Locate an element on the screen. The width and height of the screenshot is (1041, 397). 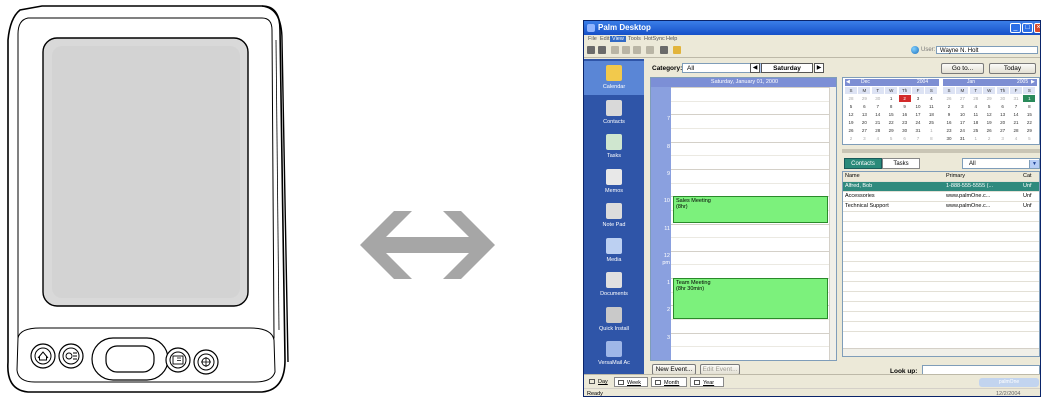
tab-contacts: Contacts is located at coordinates (863, 163).